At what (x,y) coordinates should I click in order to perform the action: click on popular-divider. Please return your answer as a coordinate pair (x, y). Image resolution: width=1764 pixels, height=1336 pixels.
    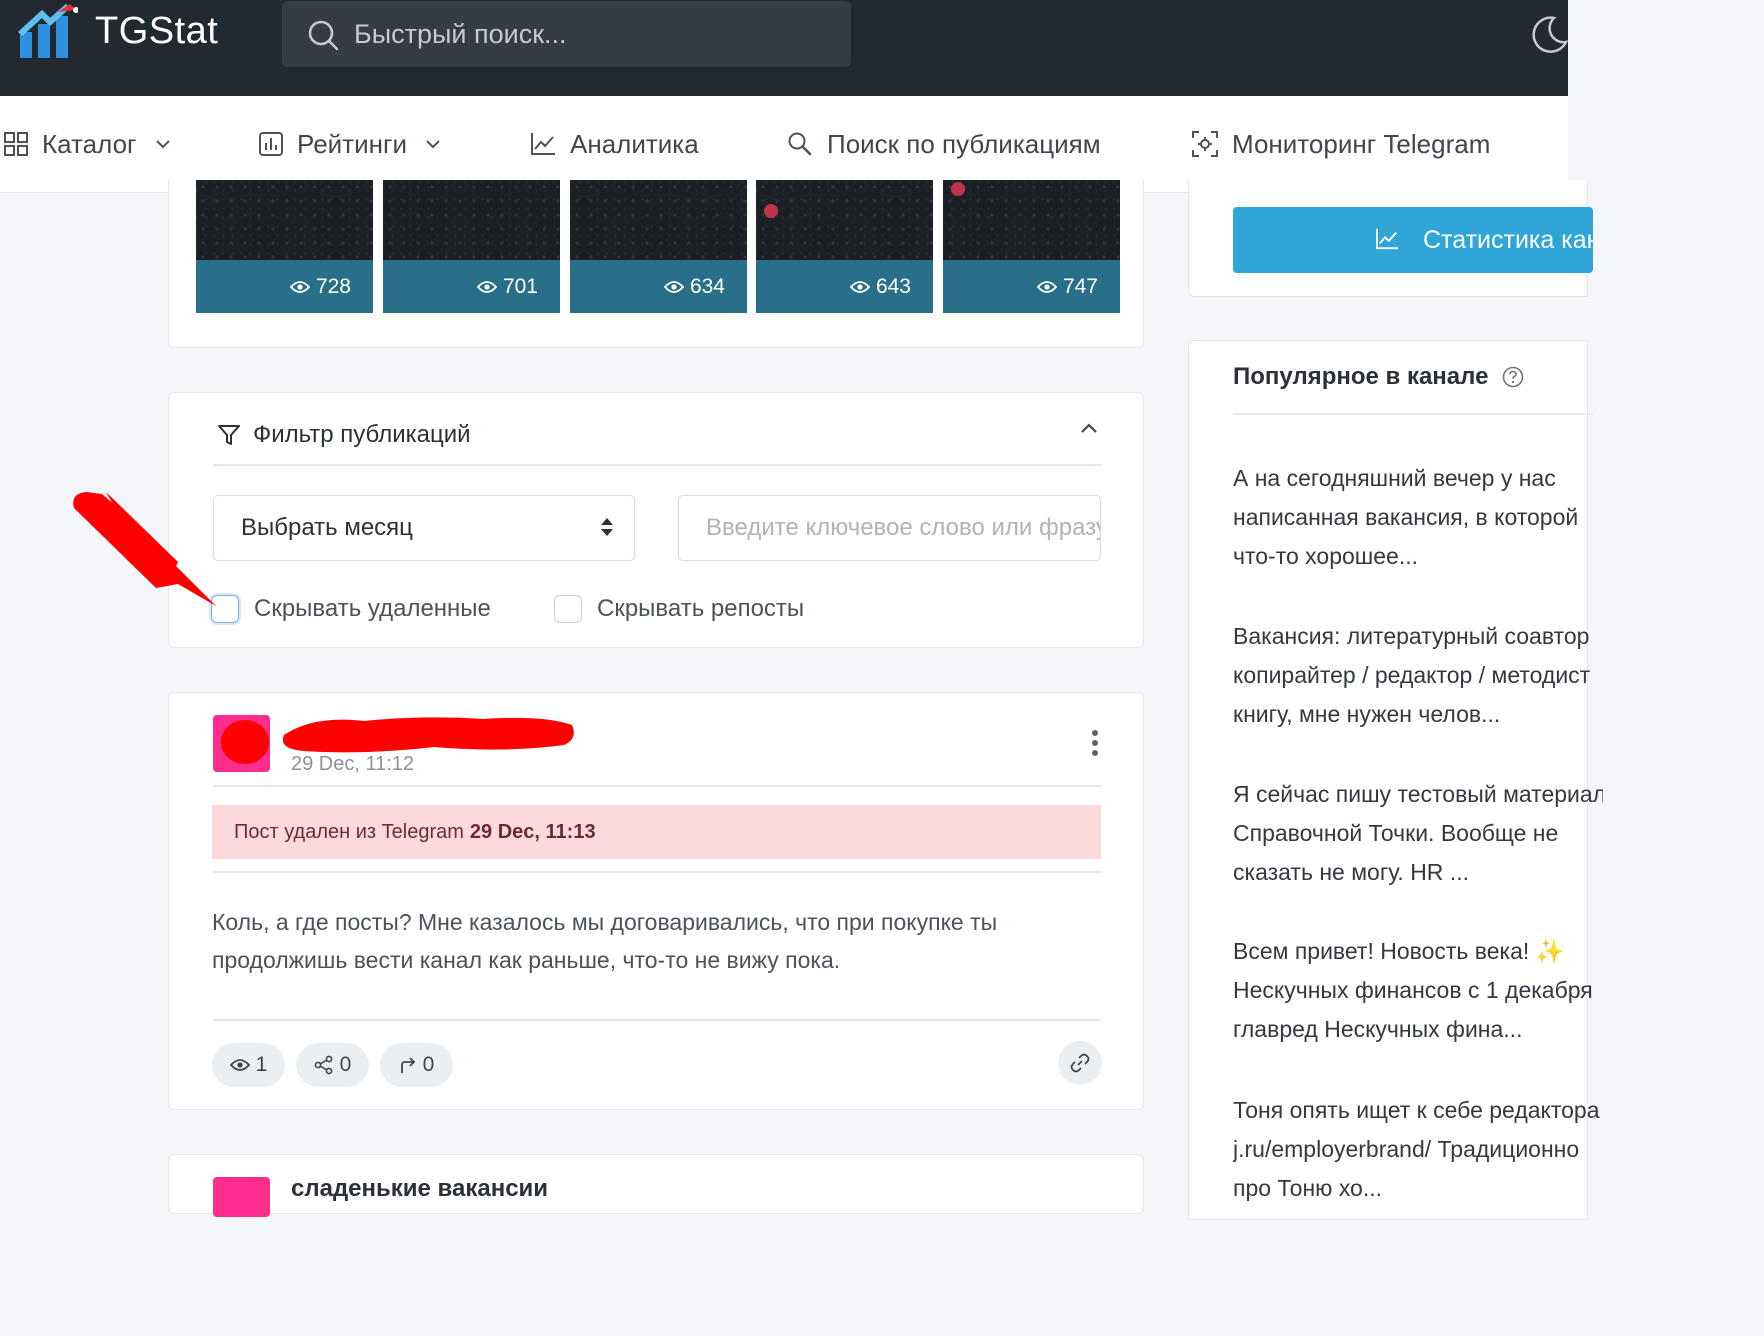
    Looking at the image, I should click on (1413, 414).